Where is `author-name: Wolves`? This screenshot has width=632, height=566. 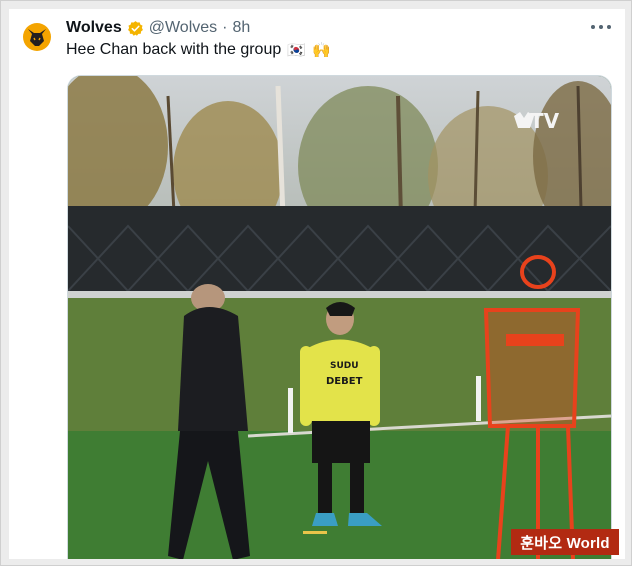 author-name: Wolves is located at coordinates (94, 28).